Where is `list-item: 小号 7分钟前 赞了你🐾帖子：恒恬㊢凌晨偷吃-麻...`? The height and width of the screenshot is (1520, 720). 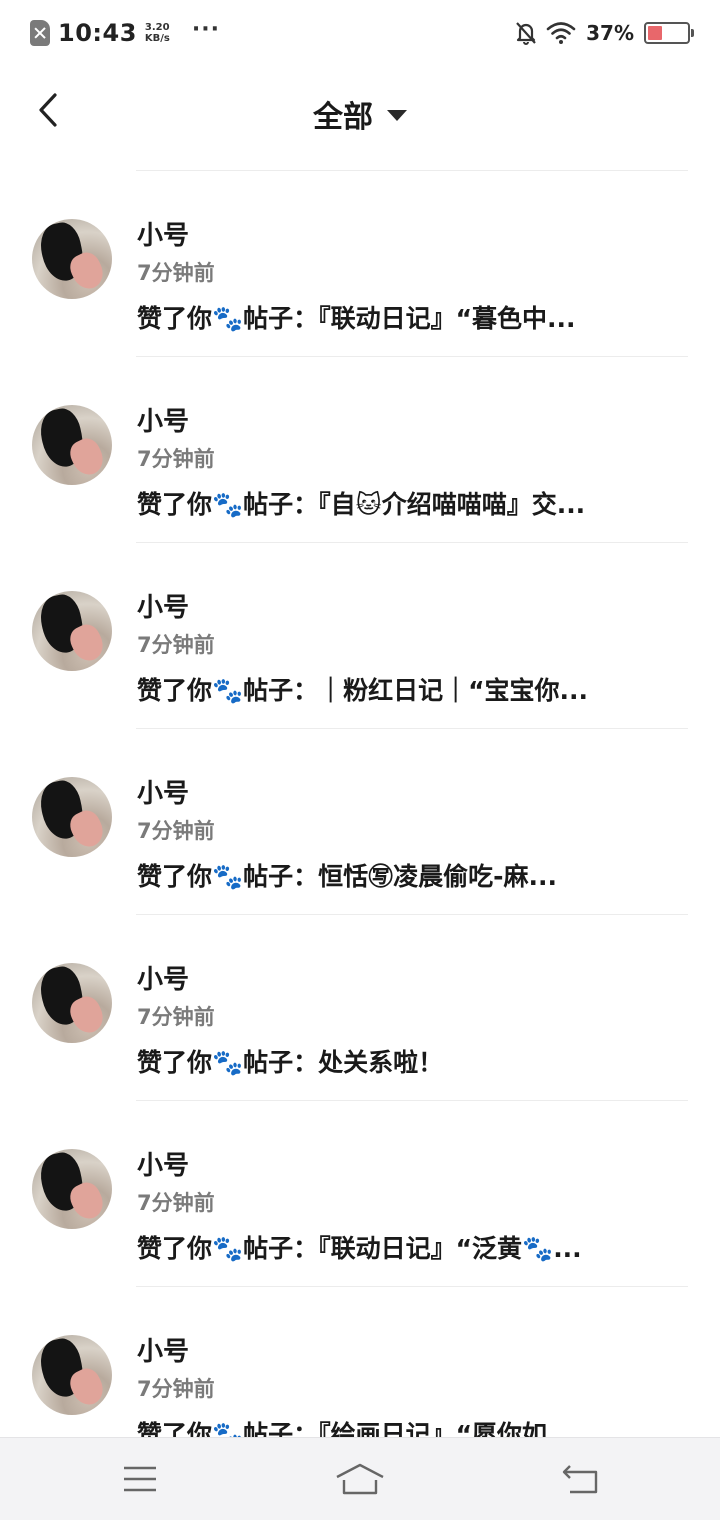
list-item: 小号 7分钟前 赞了你🐾帖子：恒恬㊢凌晨偷吃-麻... is located at coordinates (360, 822).